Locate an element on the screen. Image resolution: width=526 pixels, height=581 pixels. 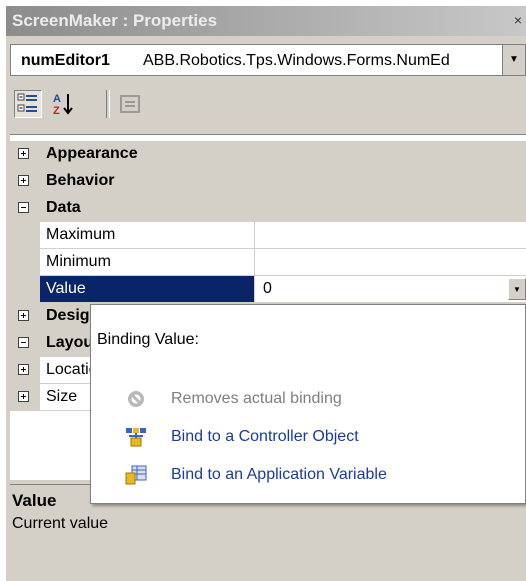
property-row-value: Value 0 ▼ is located at coordinates (268, 289).